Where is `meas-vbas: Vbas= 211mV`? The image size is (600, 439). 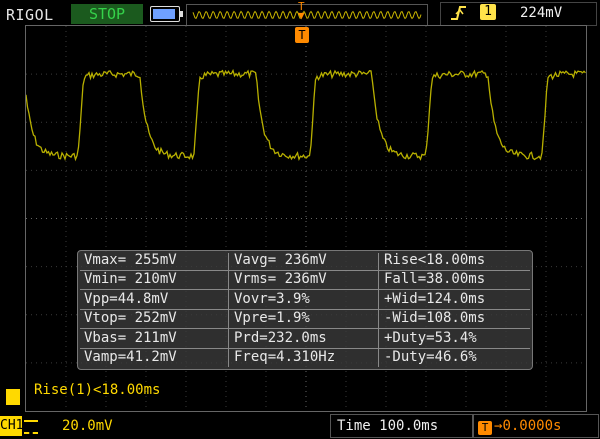
meas-vbas: Vbas= 211mV is located at coordinates (130, 338).